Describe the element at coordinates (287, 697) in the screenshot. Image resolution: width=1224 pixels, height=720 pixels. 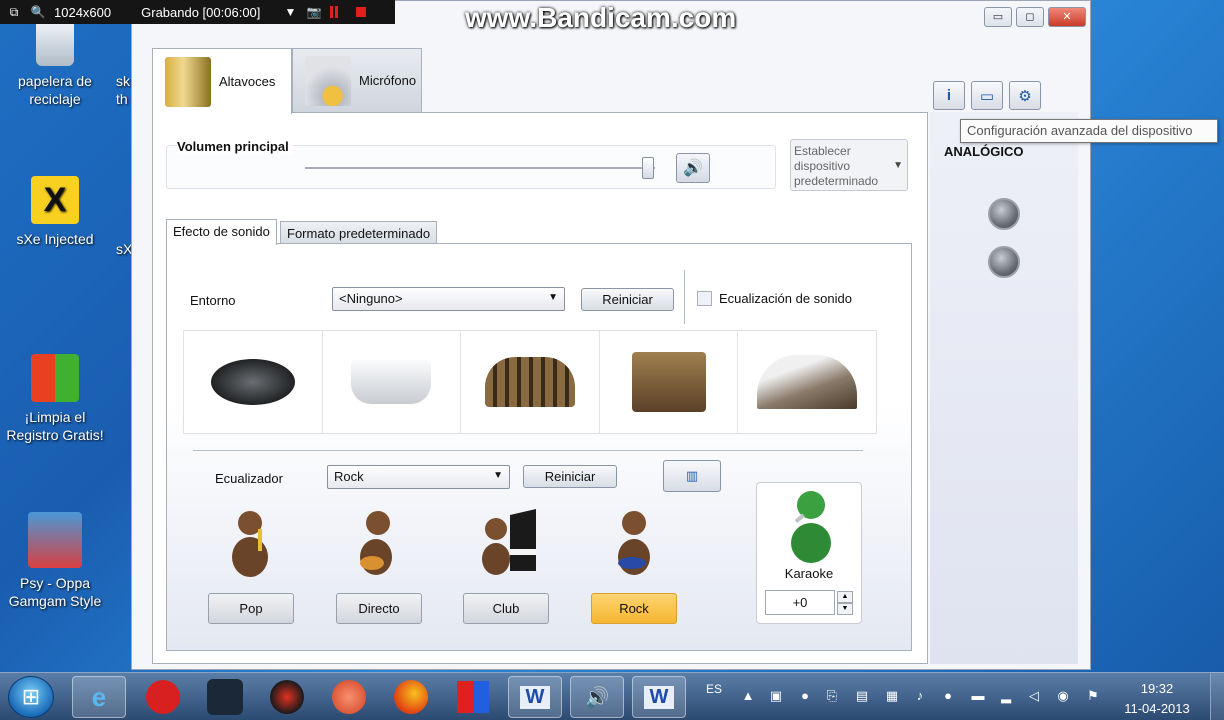
I see `taskbar-app-red` at that location.